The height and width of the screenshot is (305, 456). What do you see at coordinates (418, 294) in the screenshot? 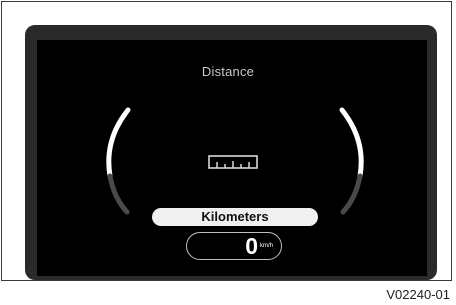
I see `figure-caption: V02240-01` at bounding box center [418, 294].